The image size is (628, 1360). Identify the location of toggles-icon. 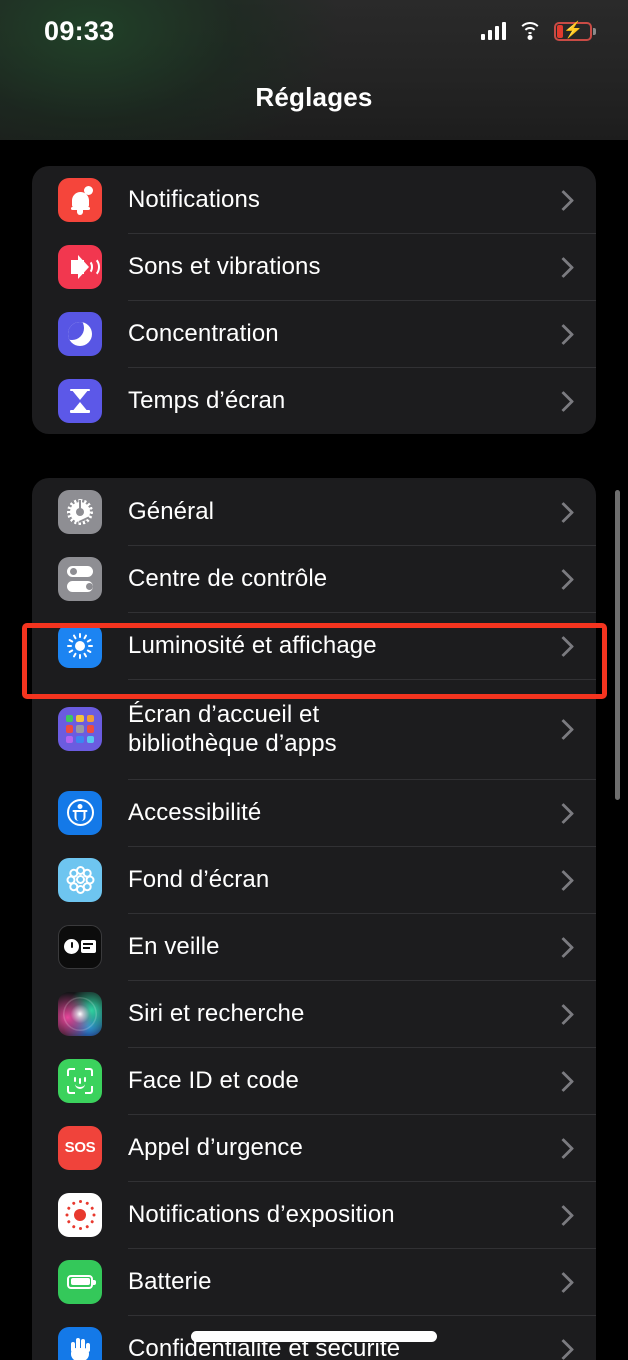
(80, 578).